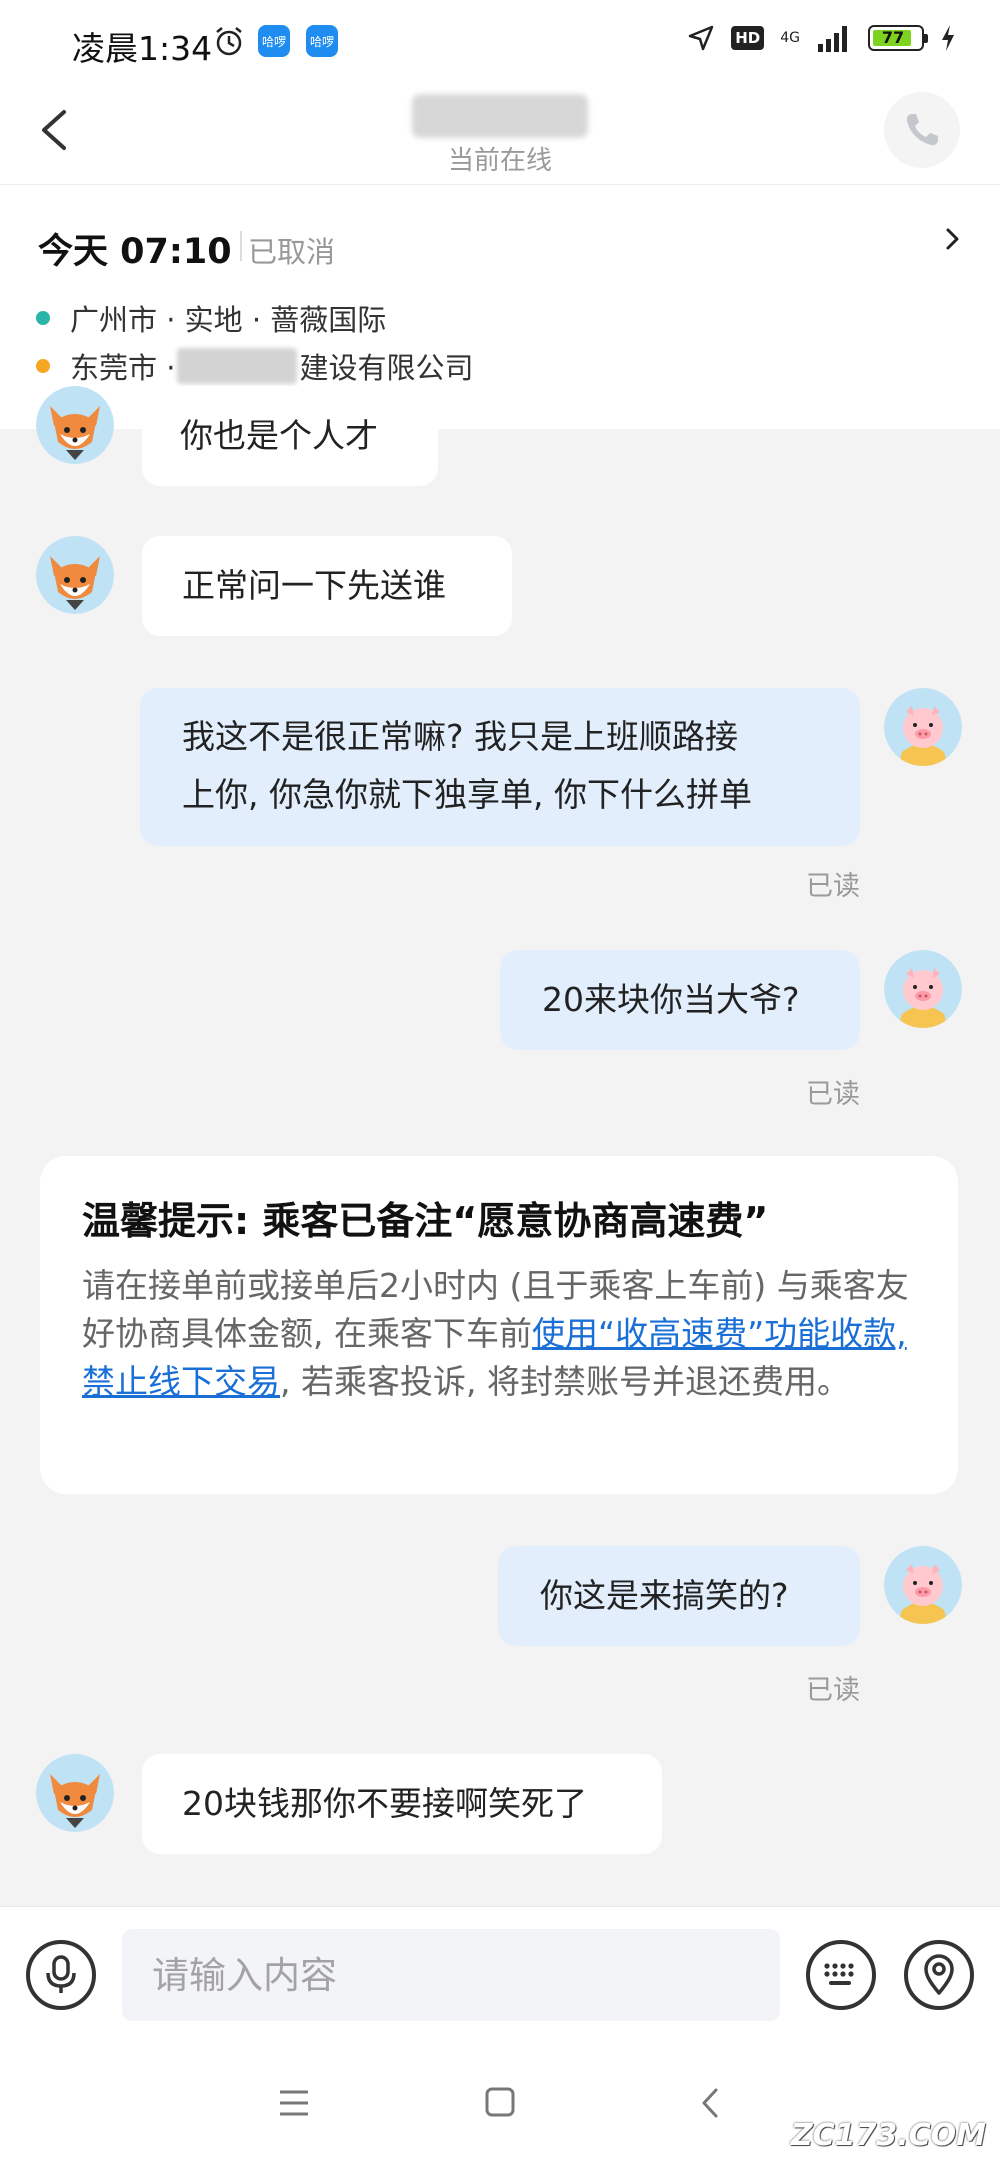 Image resolution: width=1000 pixels, height=2166 pixels. What do you see at coordinates (748, 38) in the screenshot?
I see `hd-badge: HD` at bounding box center [748, 38].